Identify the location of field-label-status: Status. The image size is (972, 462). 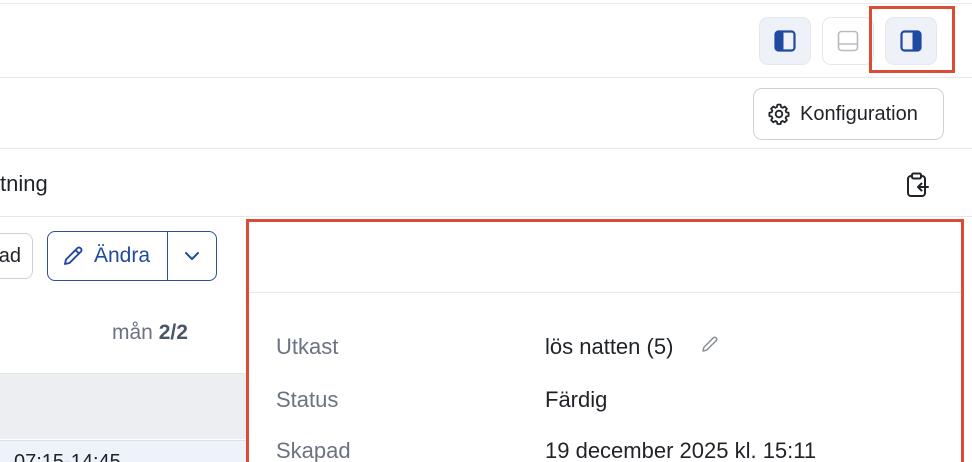
(307, 399).